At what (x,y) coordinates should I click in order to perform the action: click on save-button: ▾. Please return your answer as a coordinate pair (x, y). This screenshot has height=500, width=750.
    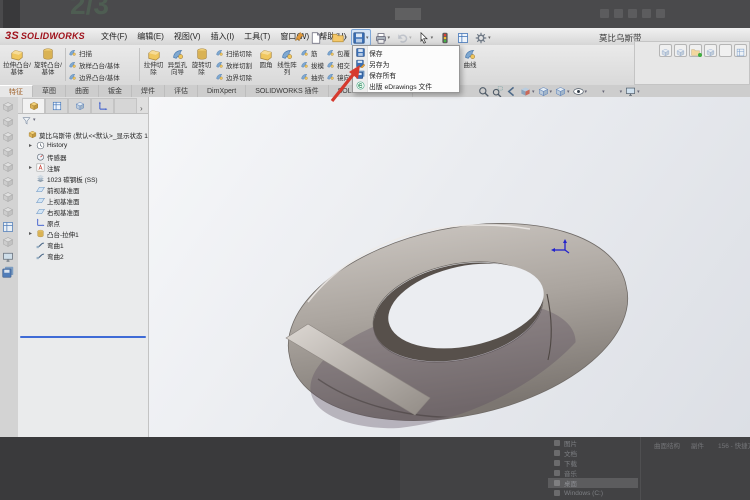
    Looking at the image, I should click on (361, 37).